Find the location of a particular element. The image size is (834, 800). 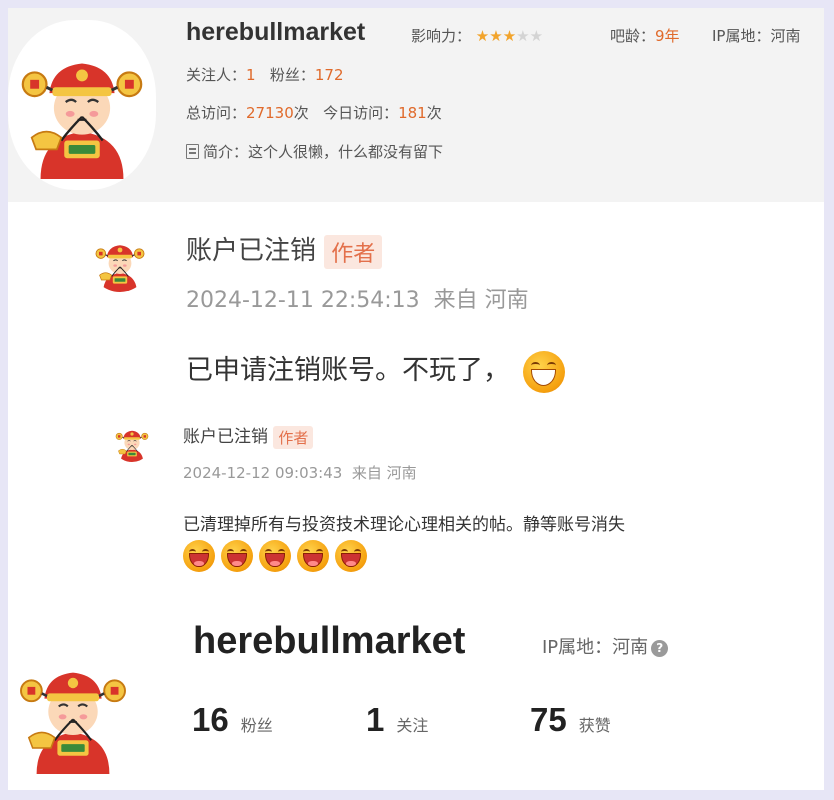

stat-following: 1 关注 is located at coordinates (397, 720).